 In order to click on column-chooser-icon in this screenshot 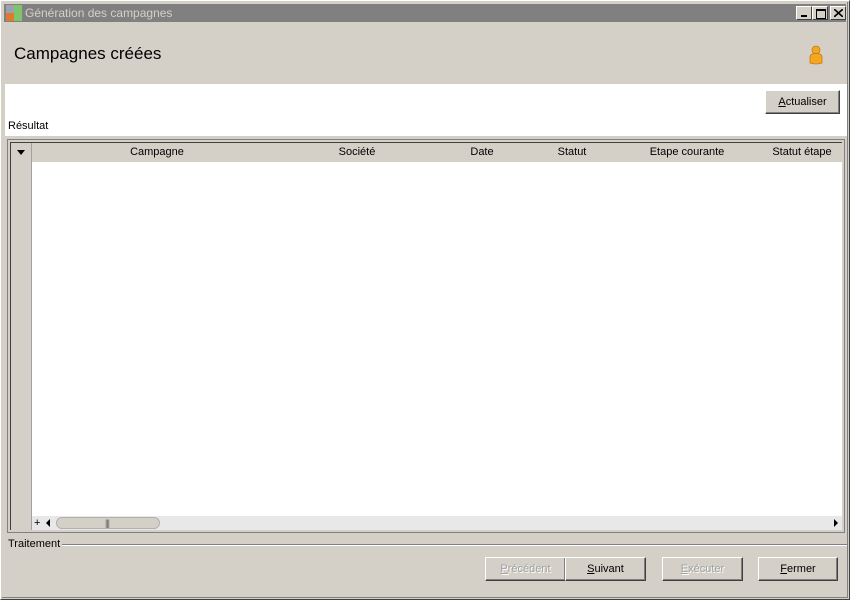, I will do `click(21, 152)`.